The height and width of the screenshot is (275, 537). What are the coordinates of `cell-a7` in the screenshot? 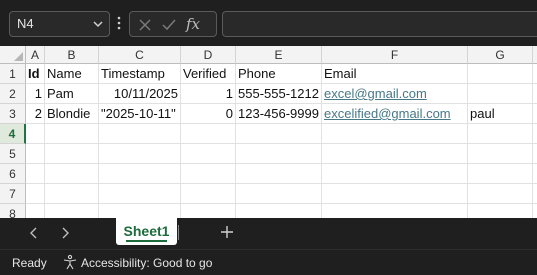 It's located at (35, 194).